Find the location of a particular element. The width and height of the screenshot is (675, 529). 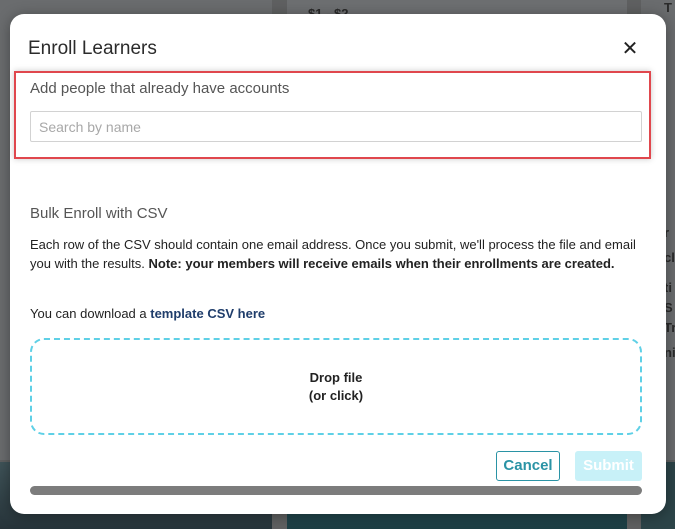

download-line: You can download a template CSV here is located at coordinates (147, 313).